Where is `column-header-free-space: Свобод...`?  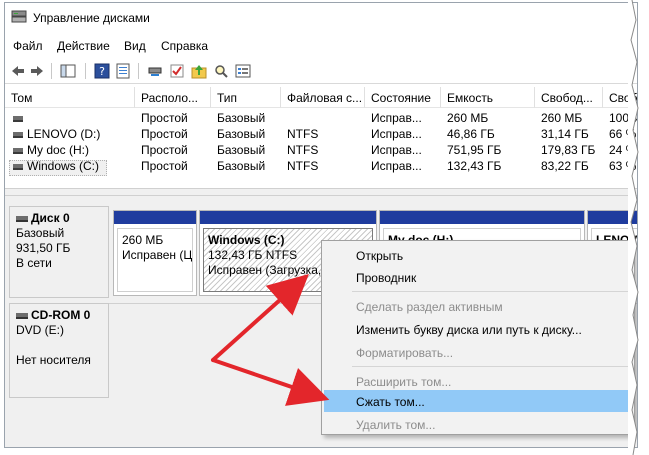
column-header-free-space: Свобод... is located at coordinates (569, 97).